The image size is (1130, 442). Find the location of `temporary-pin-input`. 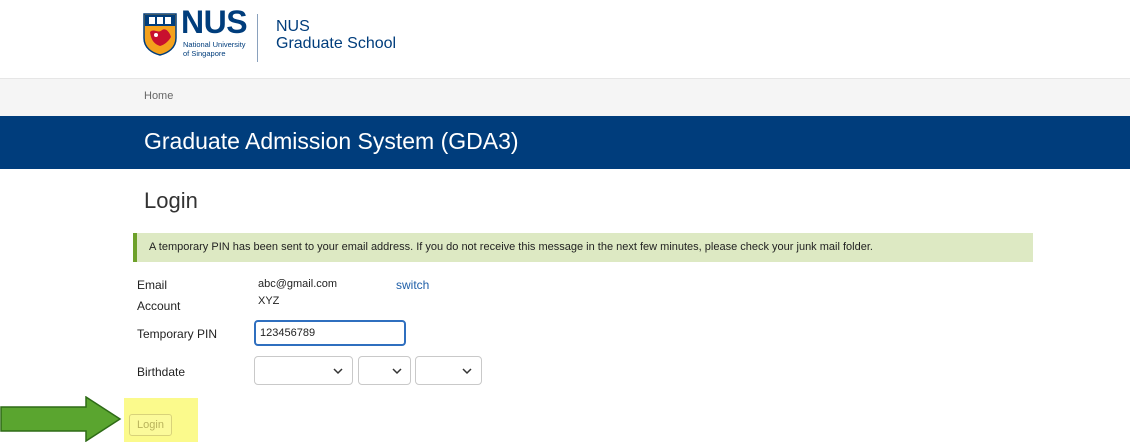

temporary-pin-input is located at coordinates (330, 333).